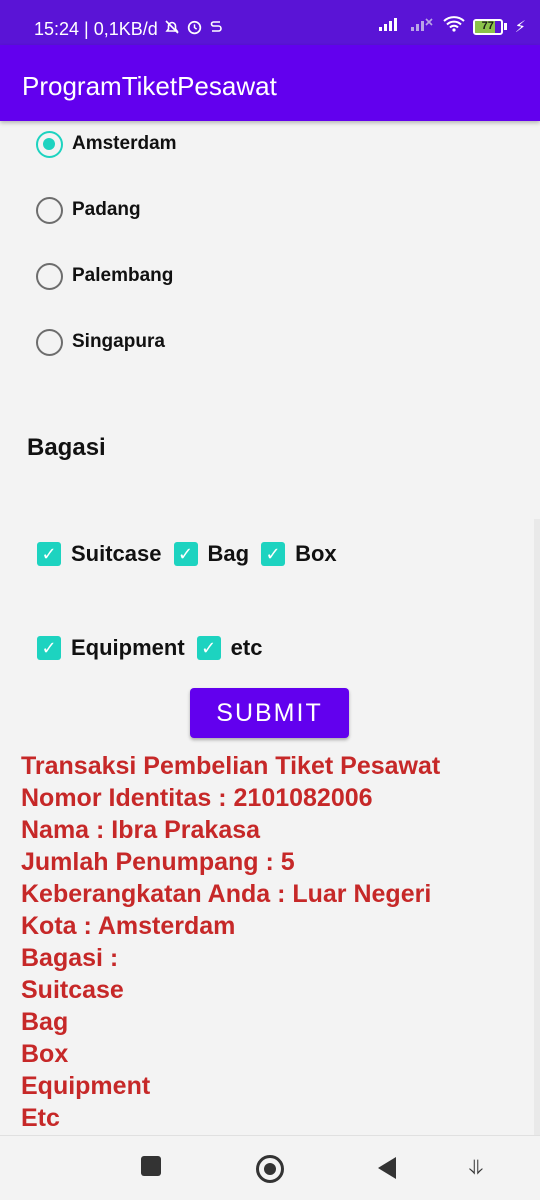  I want to click on checkbox-etc: ✓ etc, so click(229, 648).